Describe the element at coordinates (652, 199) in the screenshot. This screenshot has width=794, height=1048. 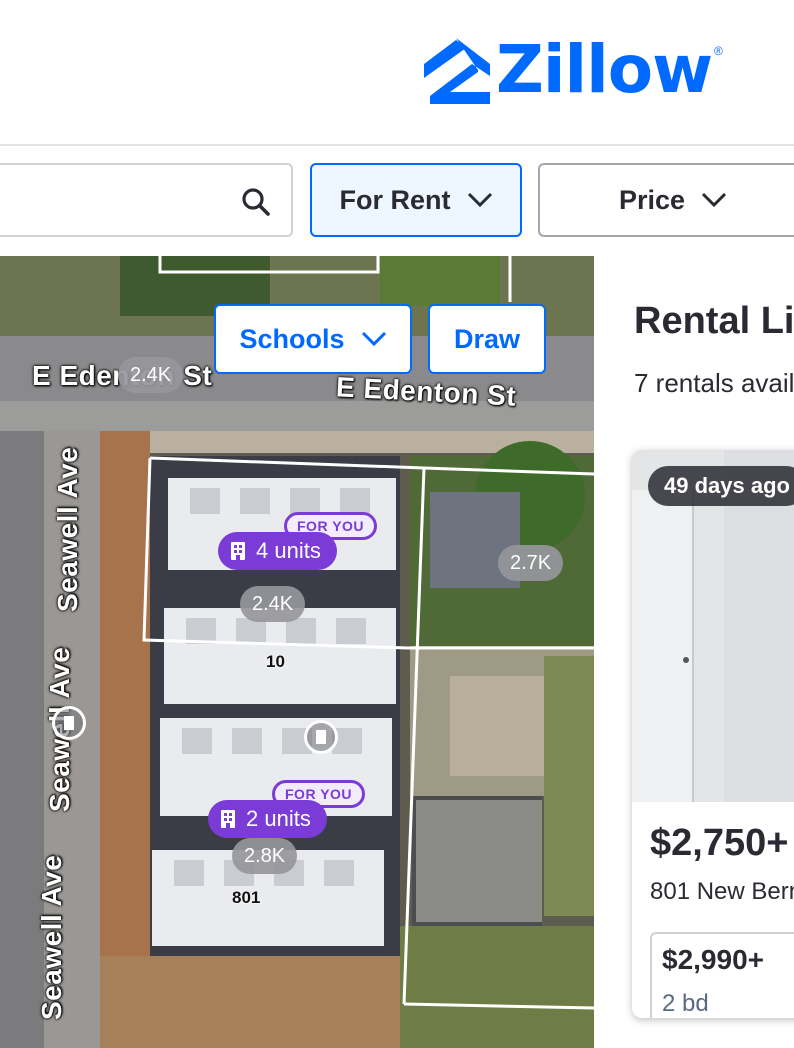
I see `price-label: Price` at that location.